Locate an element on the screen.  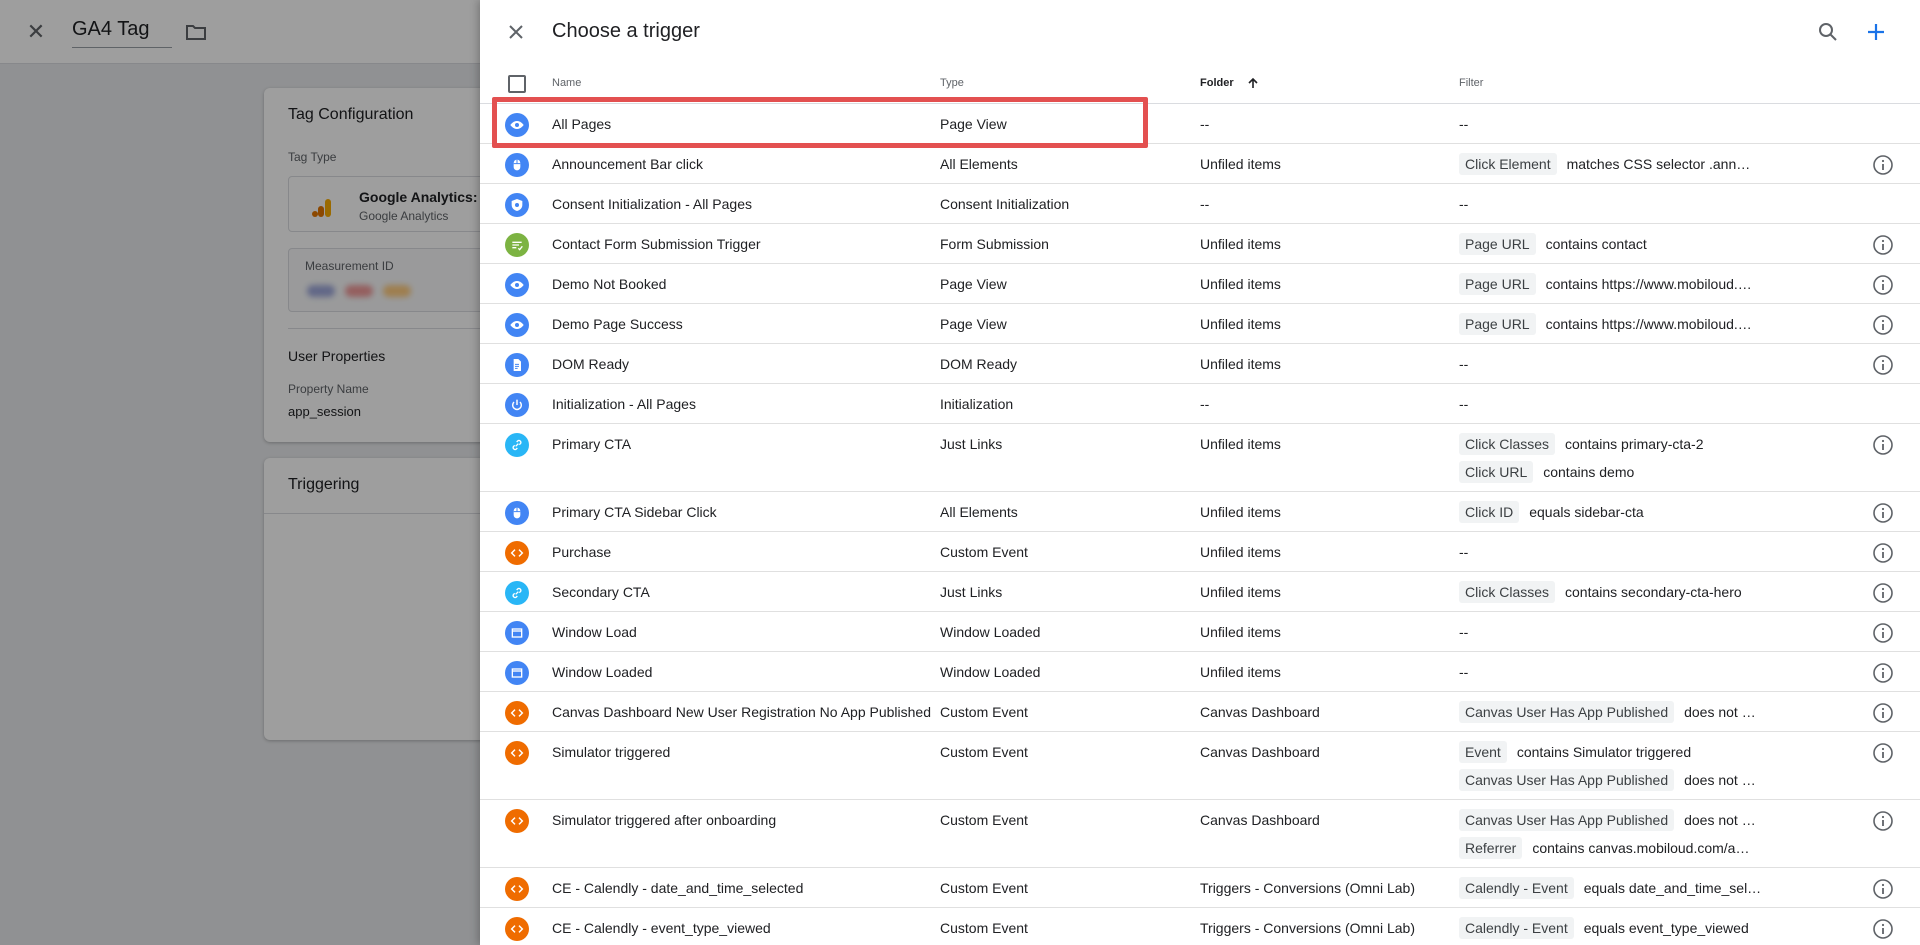
trigger-name: Contact Form Submission Trigger is located at coordinates (656, 244).